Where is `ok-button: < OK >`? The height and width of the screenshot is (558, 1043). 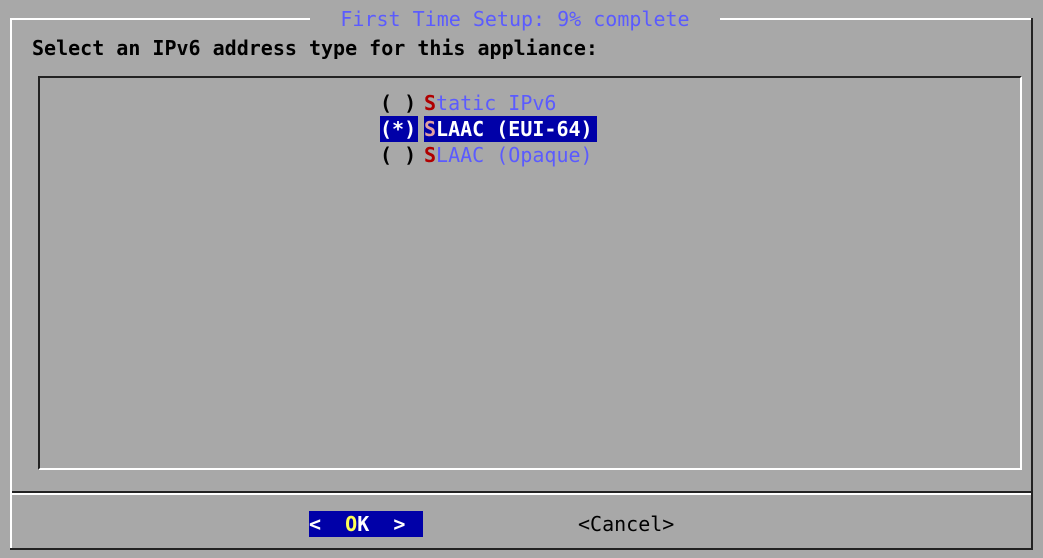
ok-button: < OK > is located at coordinates (366, 524).